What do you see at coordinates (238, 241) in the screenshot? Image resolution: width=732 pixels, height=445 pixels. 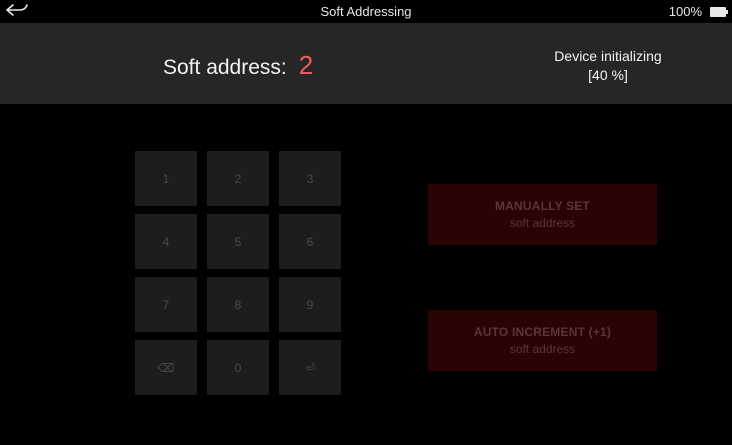 I see `key-5: 5` at bounding box center [238, 241].